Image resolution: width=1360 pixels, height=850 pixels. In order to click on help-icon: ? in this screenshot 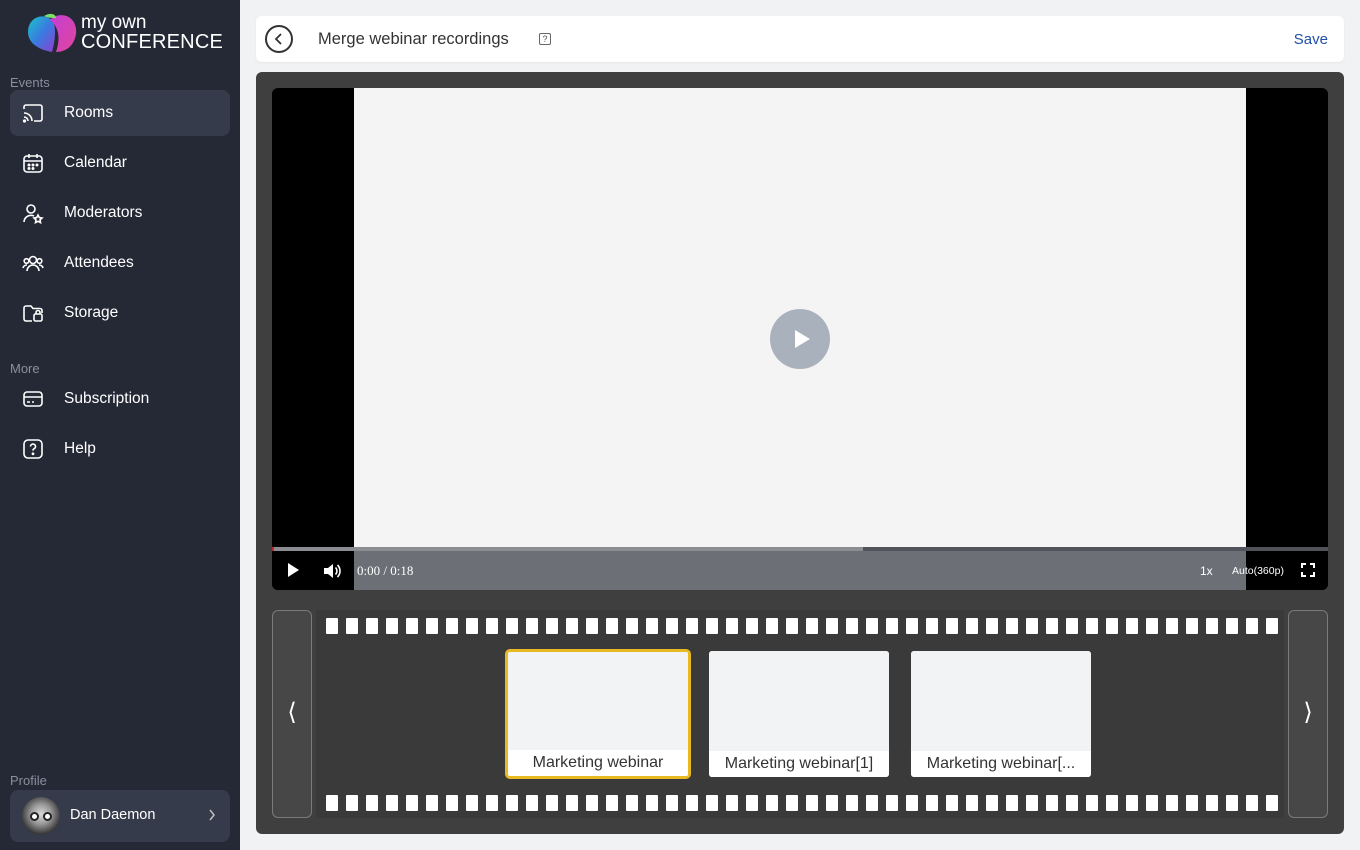, I will do `click(545, 39)`.